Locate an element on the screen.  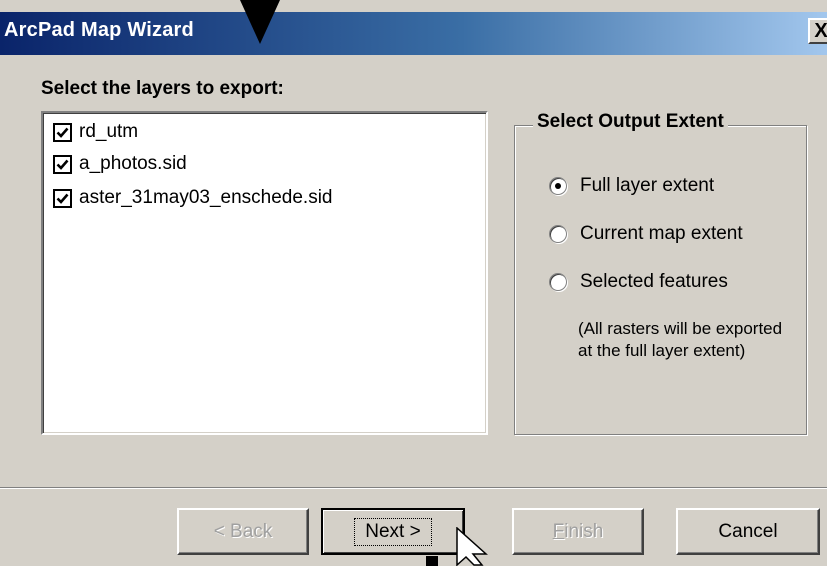
button-separator is located at coordinates (413, 488).